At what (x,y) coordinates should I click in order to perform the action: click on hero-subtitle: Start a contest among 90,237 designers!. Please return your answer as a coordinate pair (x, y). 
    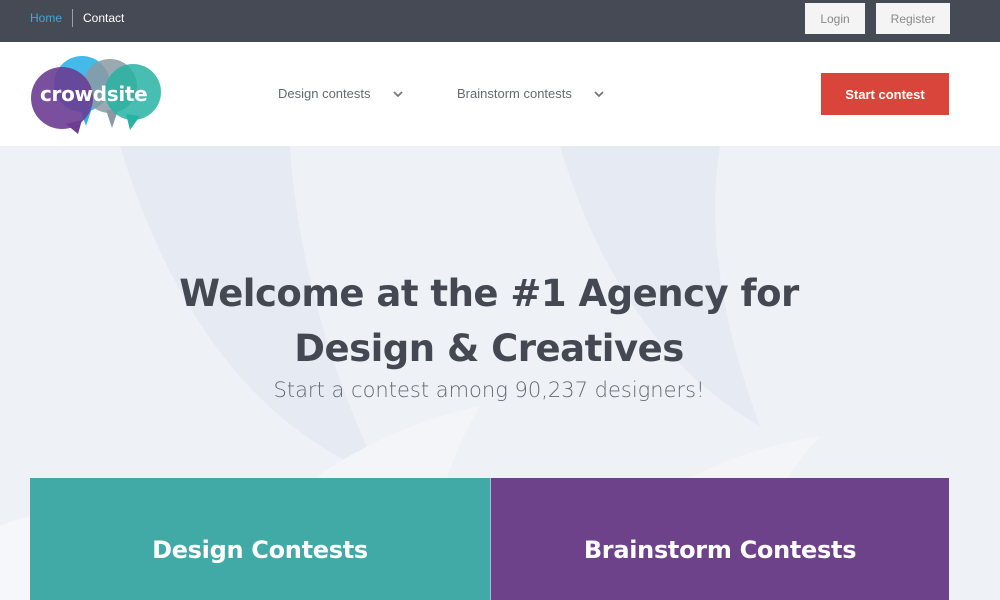
    Looking at the image, I should click on (489, 390).